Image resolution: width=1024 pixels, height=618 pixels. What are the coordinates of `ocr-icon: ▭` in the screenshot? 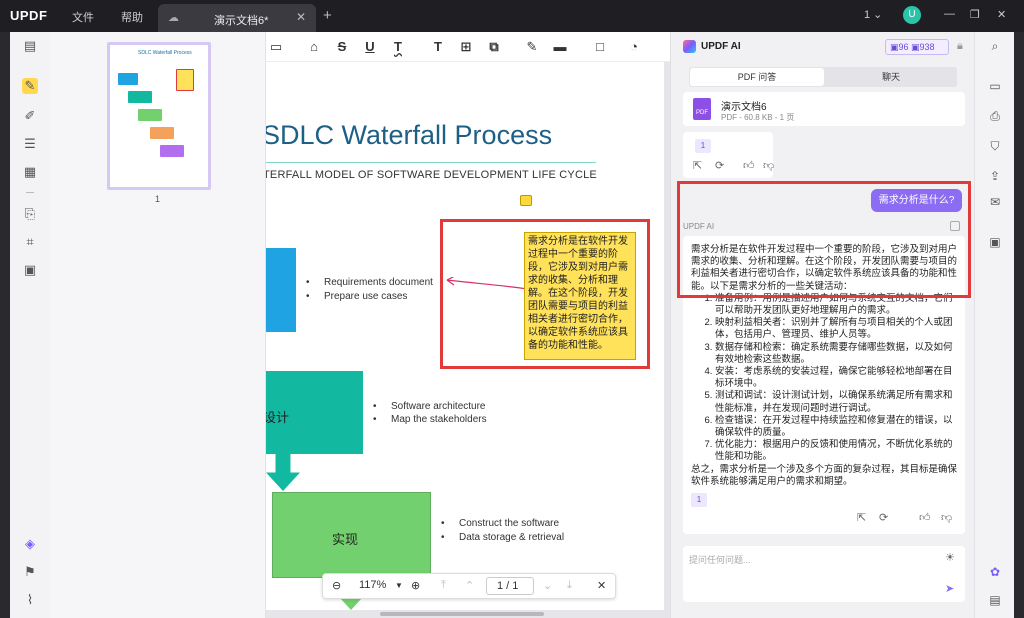 It's located at (995, 86).